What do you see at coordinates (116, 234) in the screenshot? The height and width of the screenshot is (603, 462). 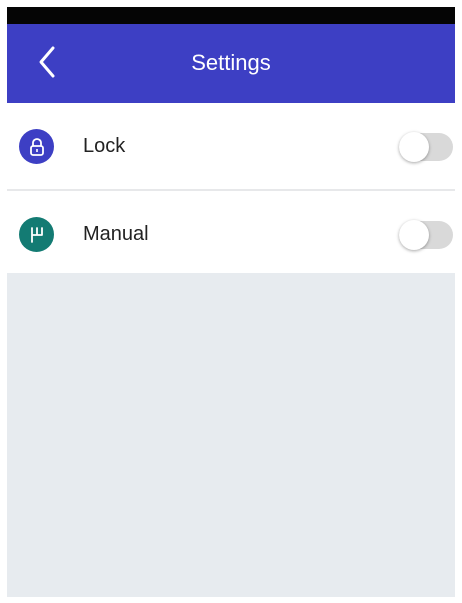 I see `setting-label-manual: Manual` at bounding box center [116, 234].